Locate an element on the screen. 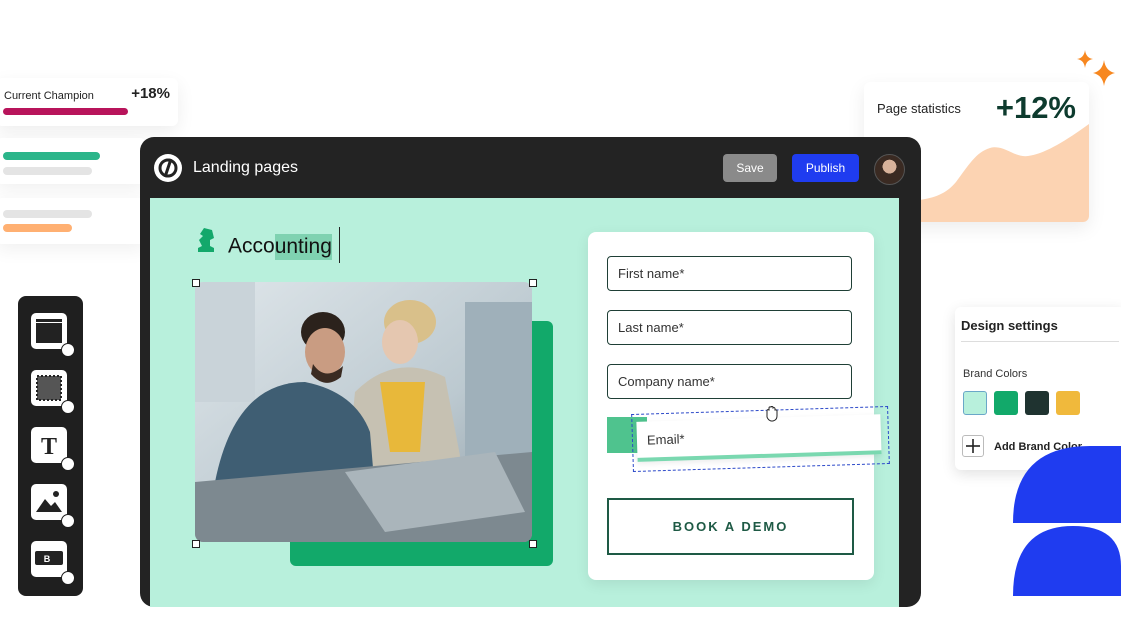  lead-form: BOOK A DEMO is located at coordinates (731, 406).